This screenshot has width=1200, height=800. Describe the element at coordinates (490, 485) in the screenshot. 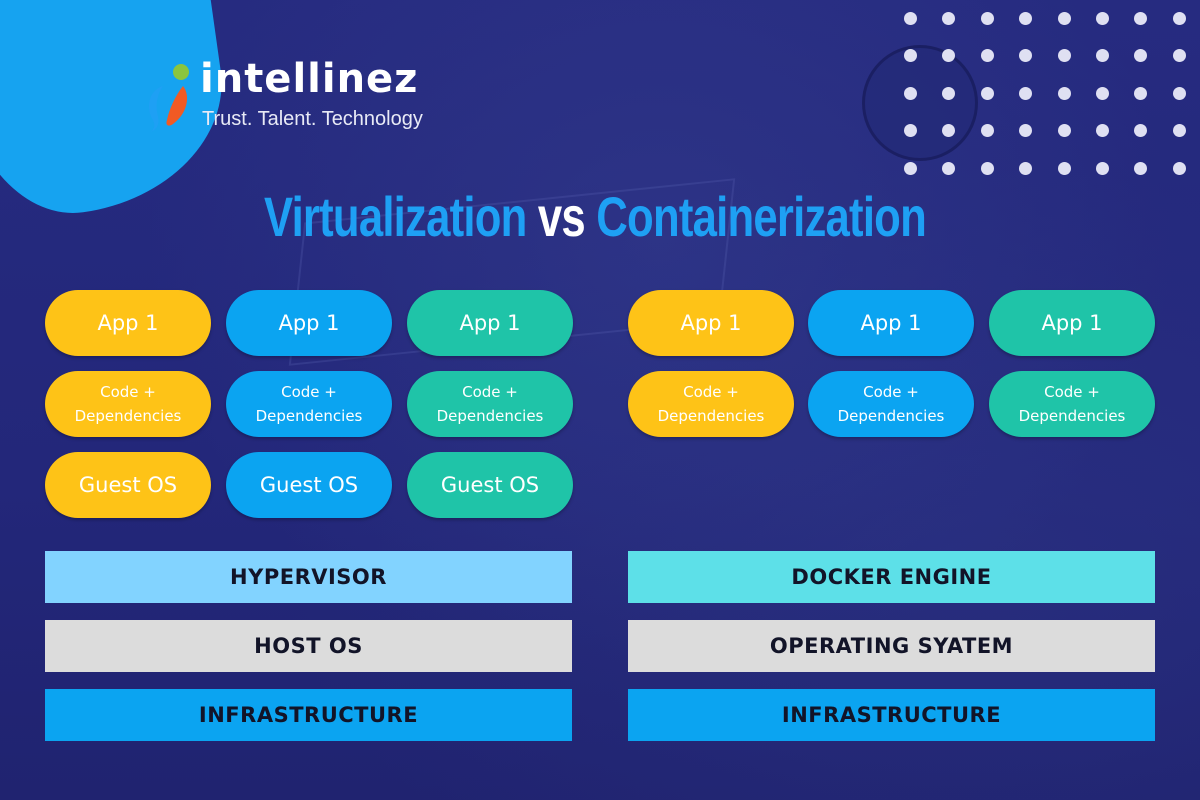

I see `vm3-guest-os-pill: Guest OS` at that location.